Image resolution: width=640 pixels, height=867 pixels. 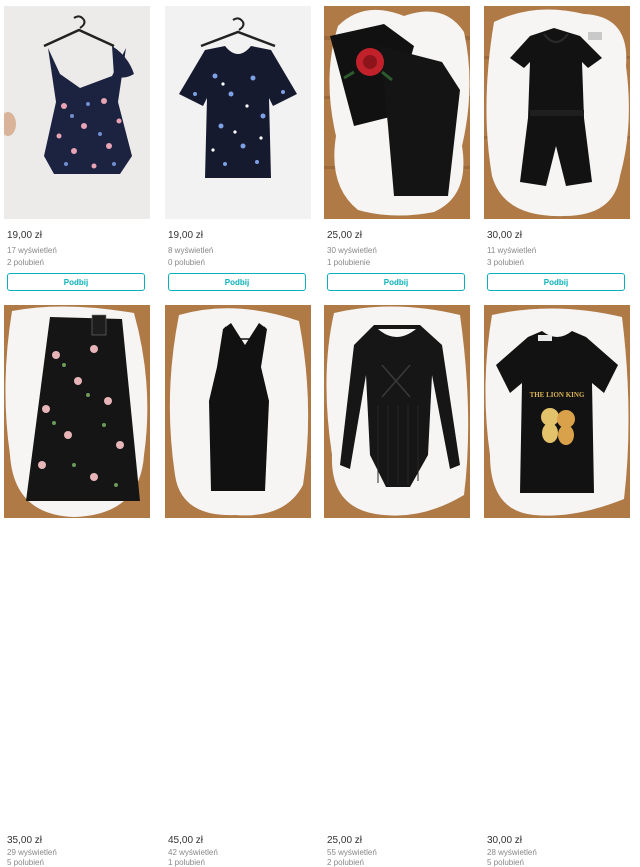 I want to click on item-price: 35,00 zł, so click(x=25, y=840).